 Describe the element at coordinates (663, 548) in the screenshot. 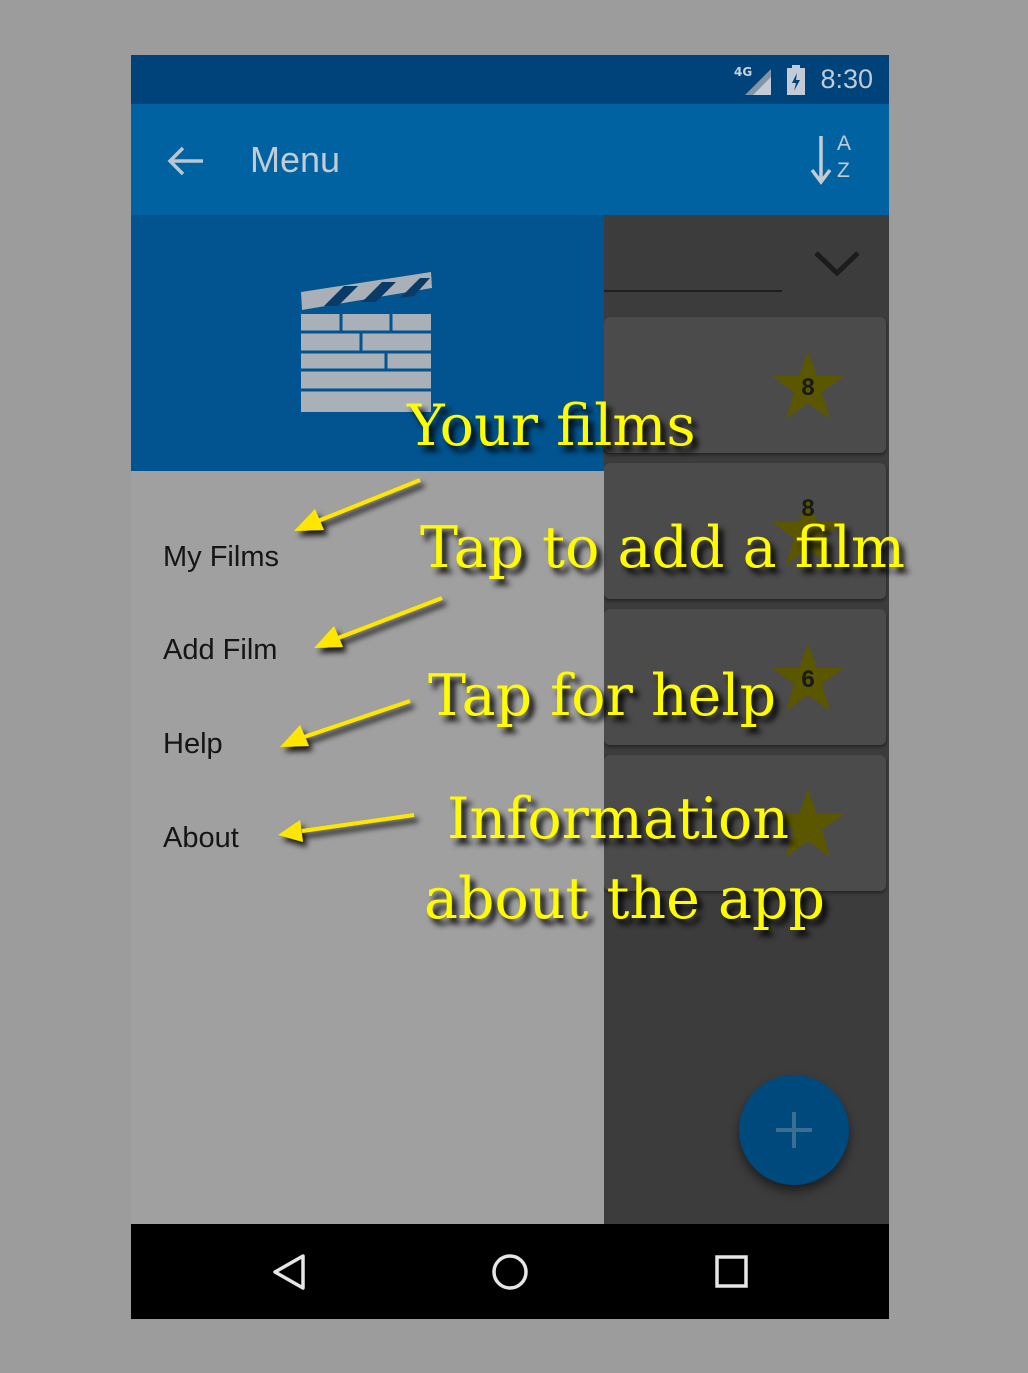

I see `callout-add-film: Tap to add a film` at that location.